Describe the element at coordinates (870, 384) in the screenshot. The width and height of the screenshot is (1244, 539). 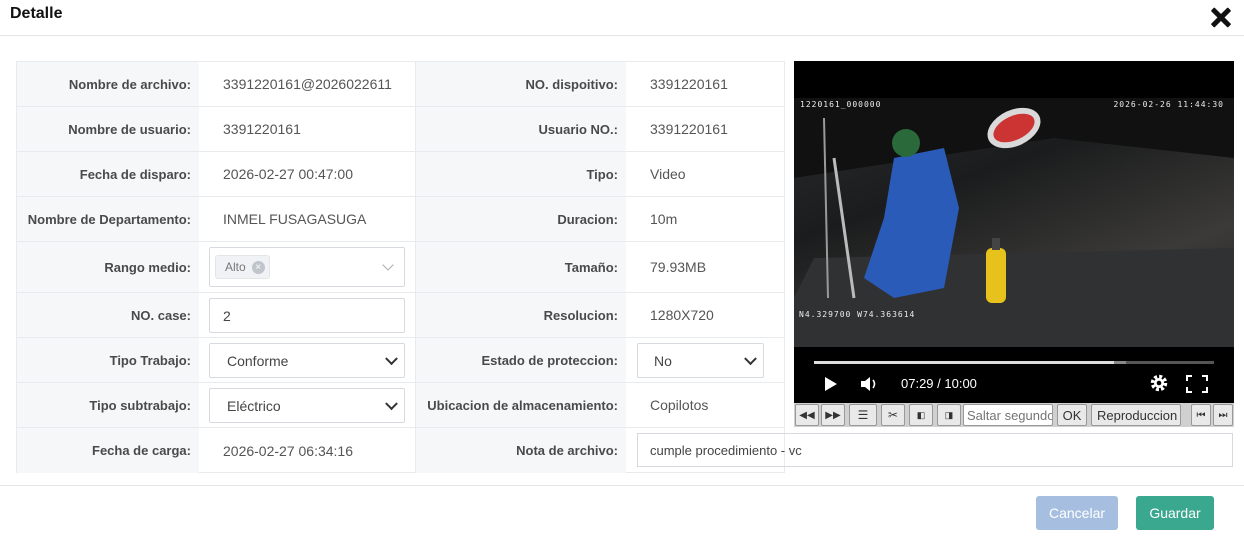
I see `volume-icon` at that location.